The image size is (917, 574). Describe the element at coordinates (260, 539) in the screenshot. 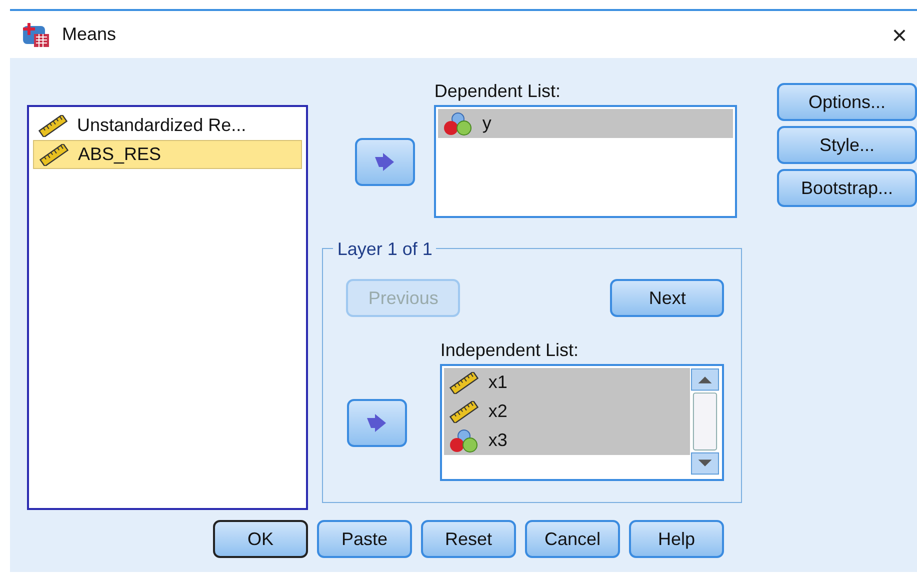

I see `dialog-button: OK` at that location.